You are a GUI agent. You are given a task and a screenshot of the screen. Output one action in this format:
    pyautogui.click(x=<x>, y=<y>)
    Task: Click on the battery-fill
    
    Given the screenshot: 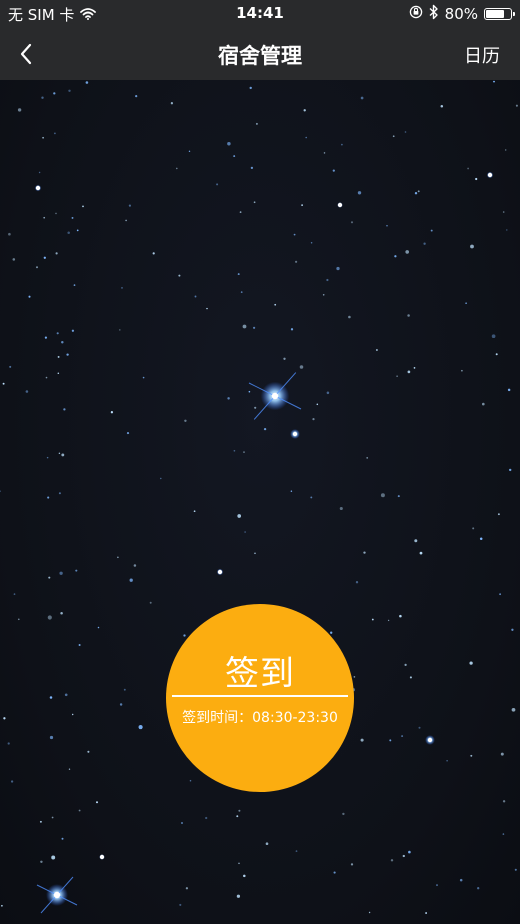 What is the action you would take?
    pyautogui.click(x=495, y=14)
    